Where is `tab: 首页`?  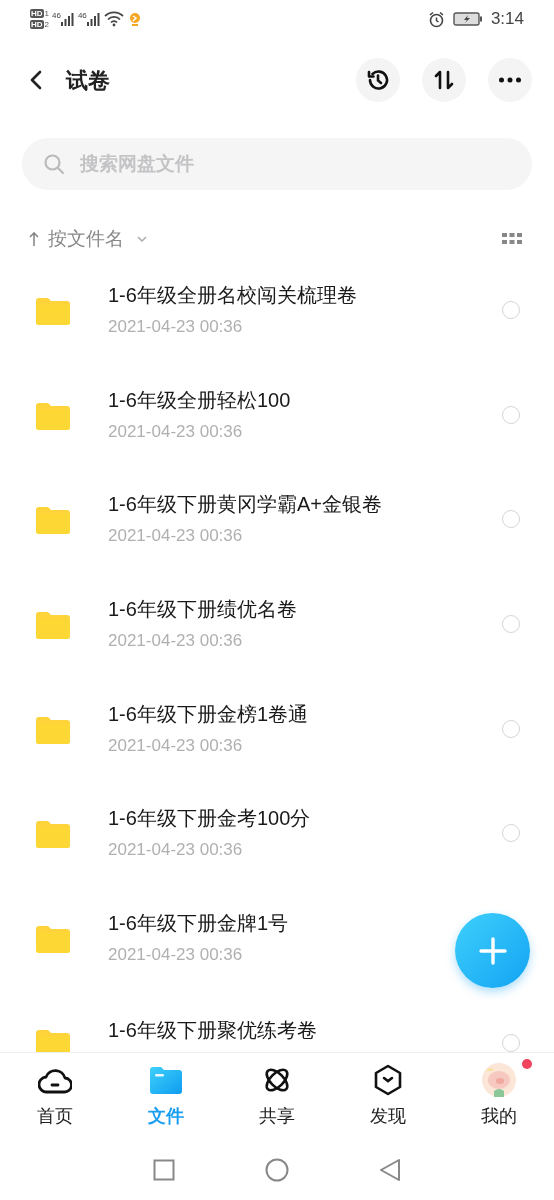
tab: 首页 is located at coordinates (55, 1096).